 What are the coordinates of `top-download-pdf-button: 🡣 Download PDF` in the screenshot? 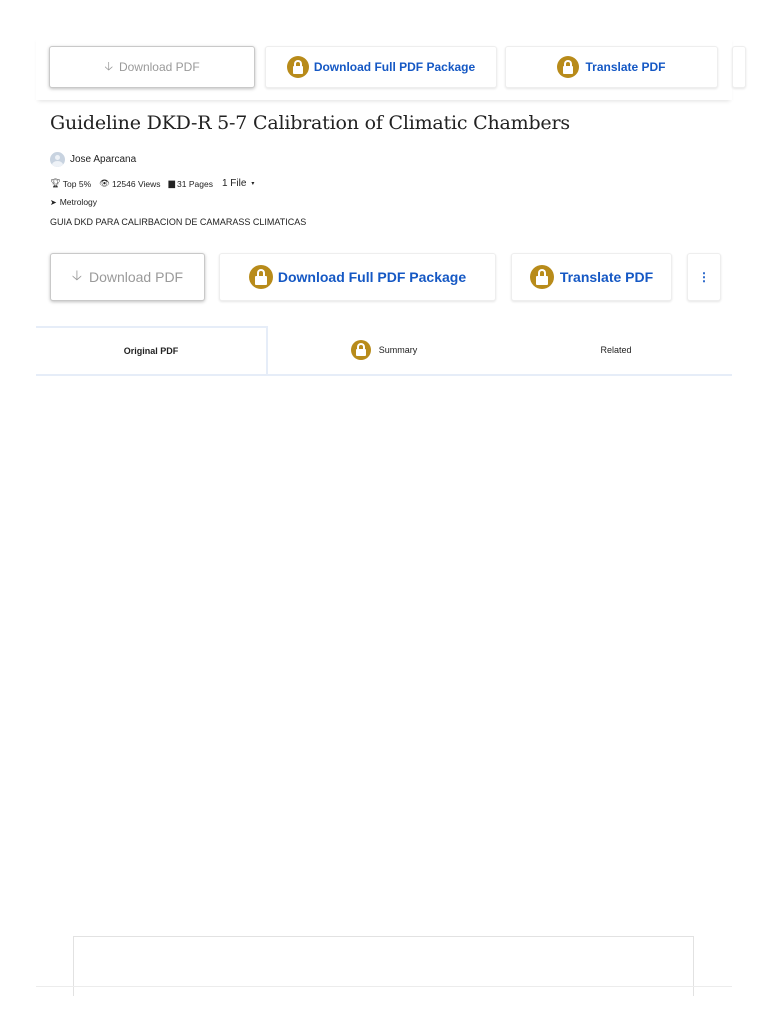 It's located at (152, 67).